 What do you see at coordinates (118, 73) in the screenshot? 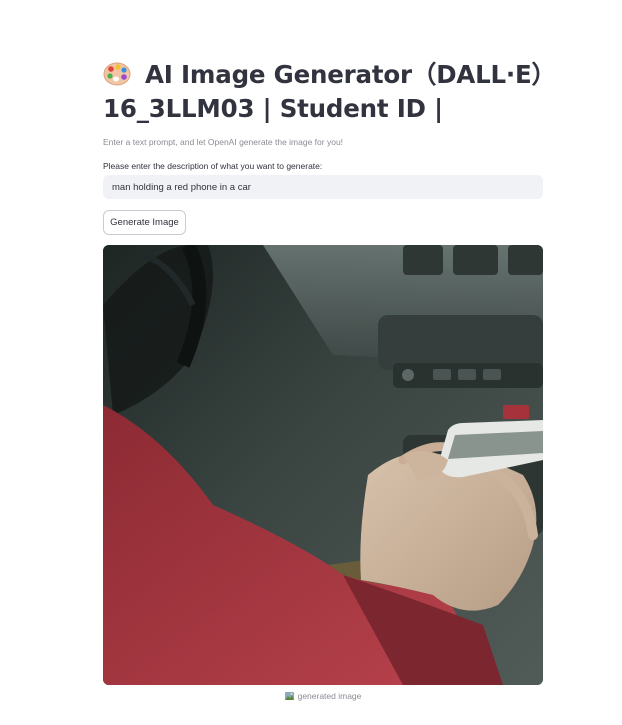
I see `palette-icon` at bounding box center [118, 73].